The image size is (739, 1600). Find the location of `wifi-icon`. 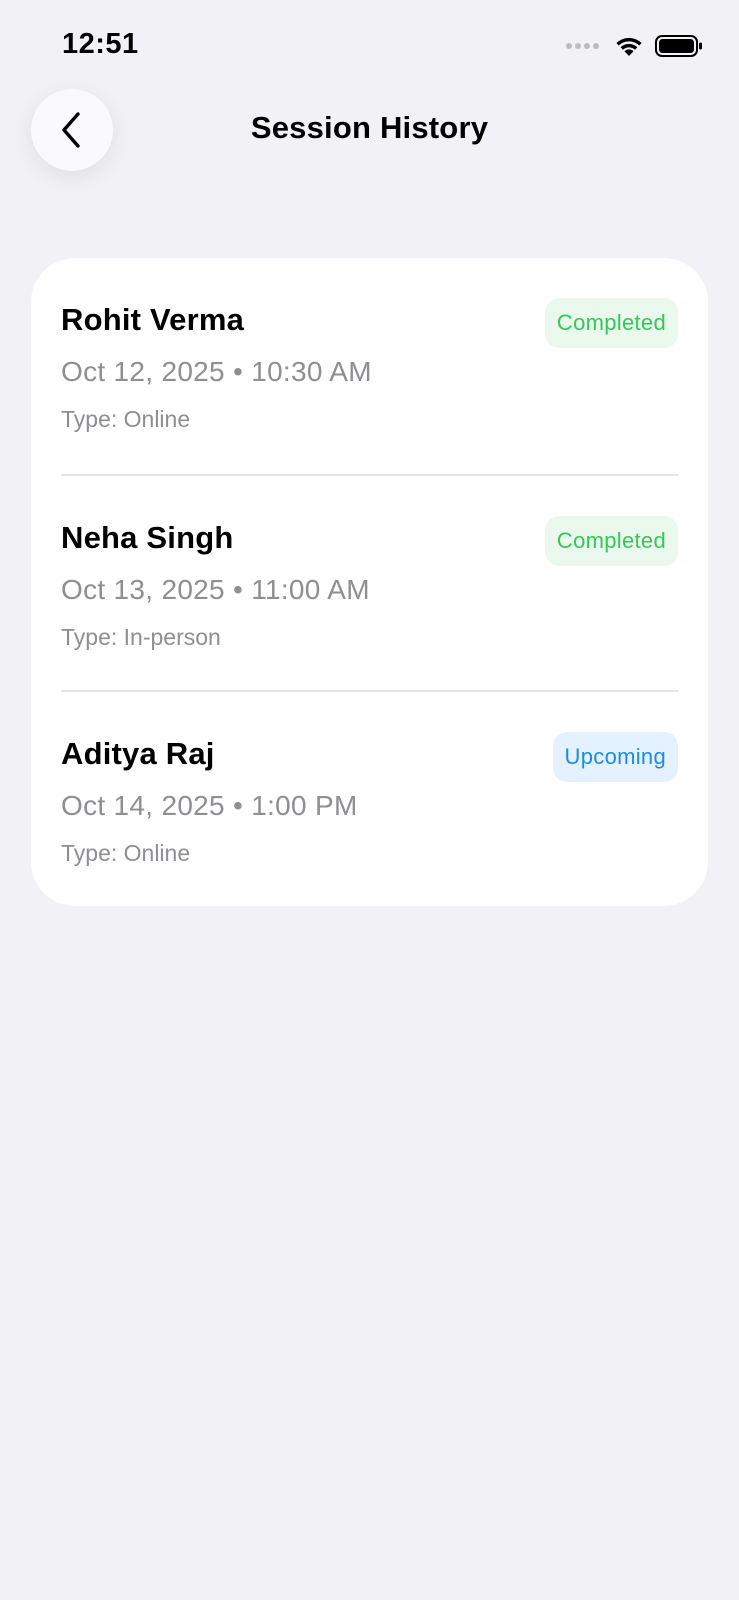

wifi-icon is located at coordinates (629, 46).